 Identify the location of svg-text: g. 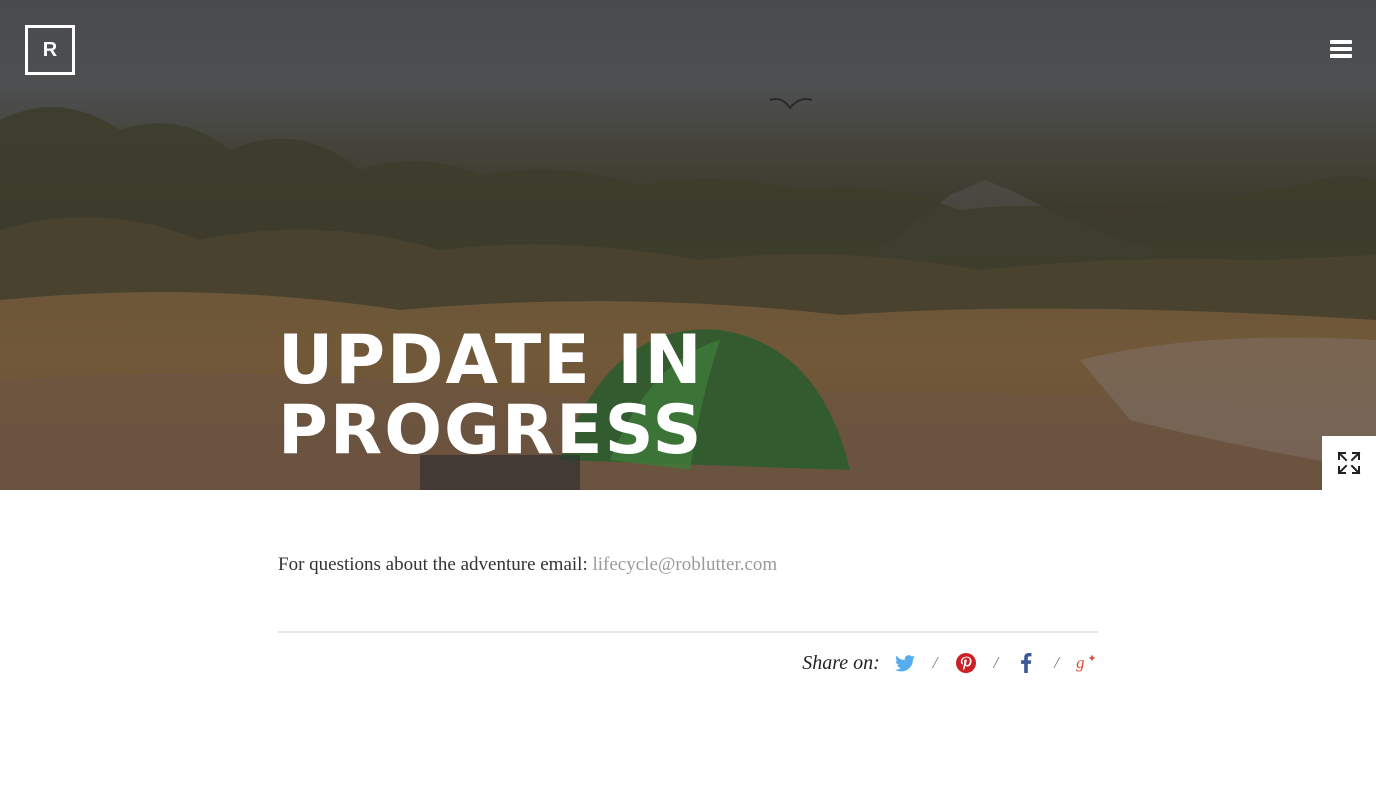
(1080, 662).